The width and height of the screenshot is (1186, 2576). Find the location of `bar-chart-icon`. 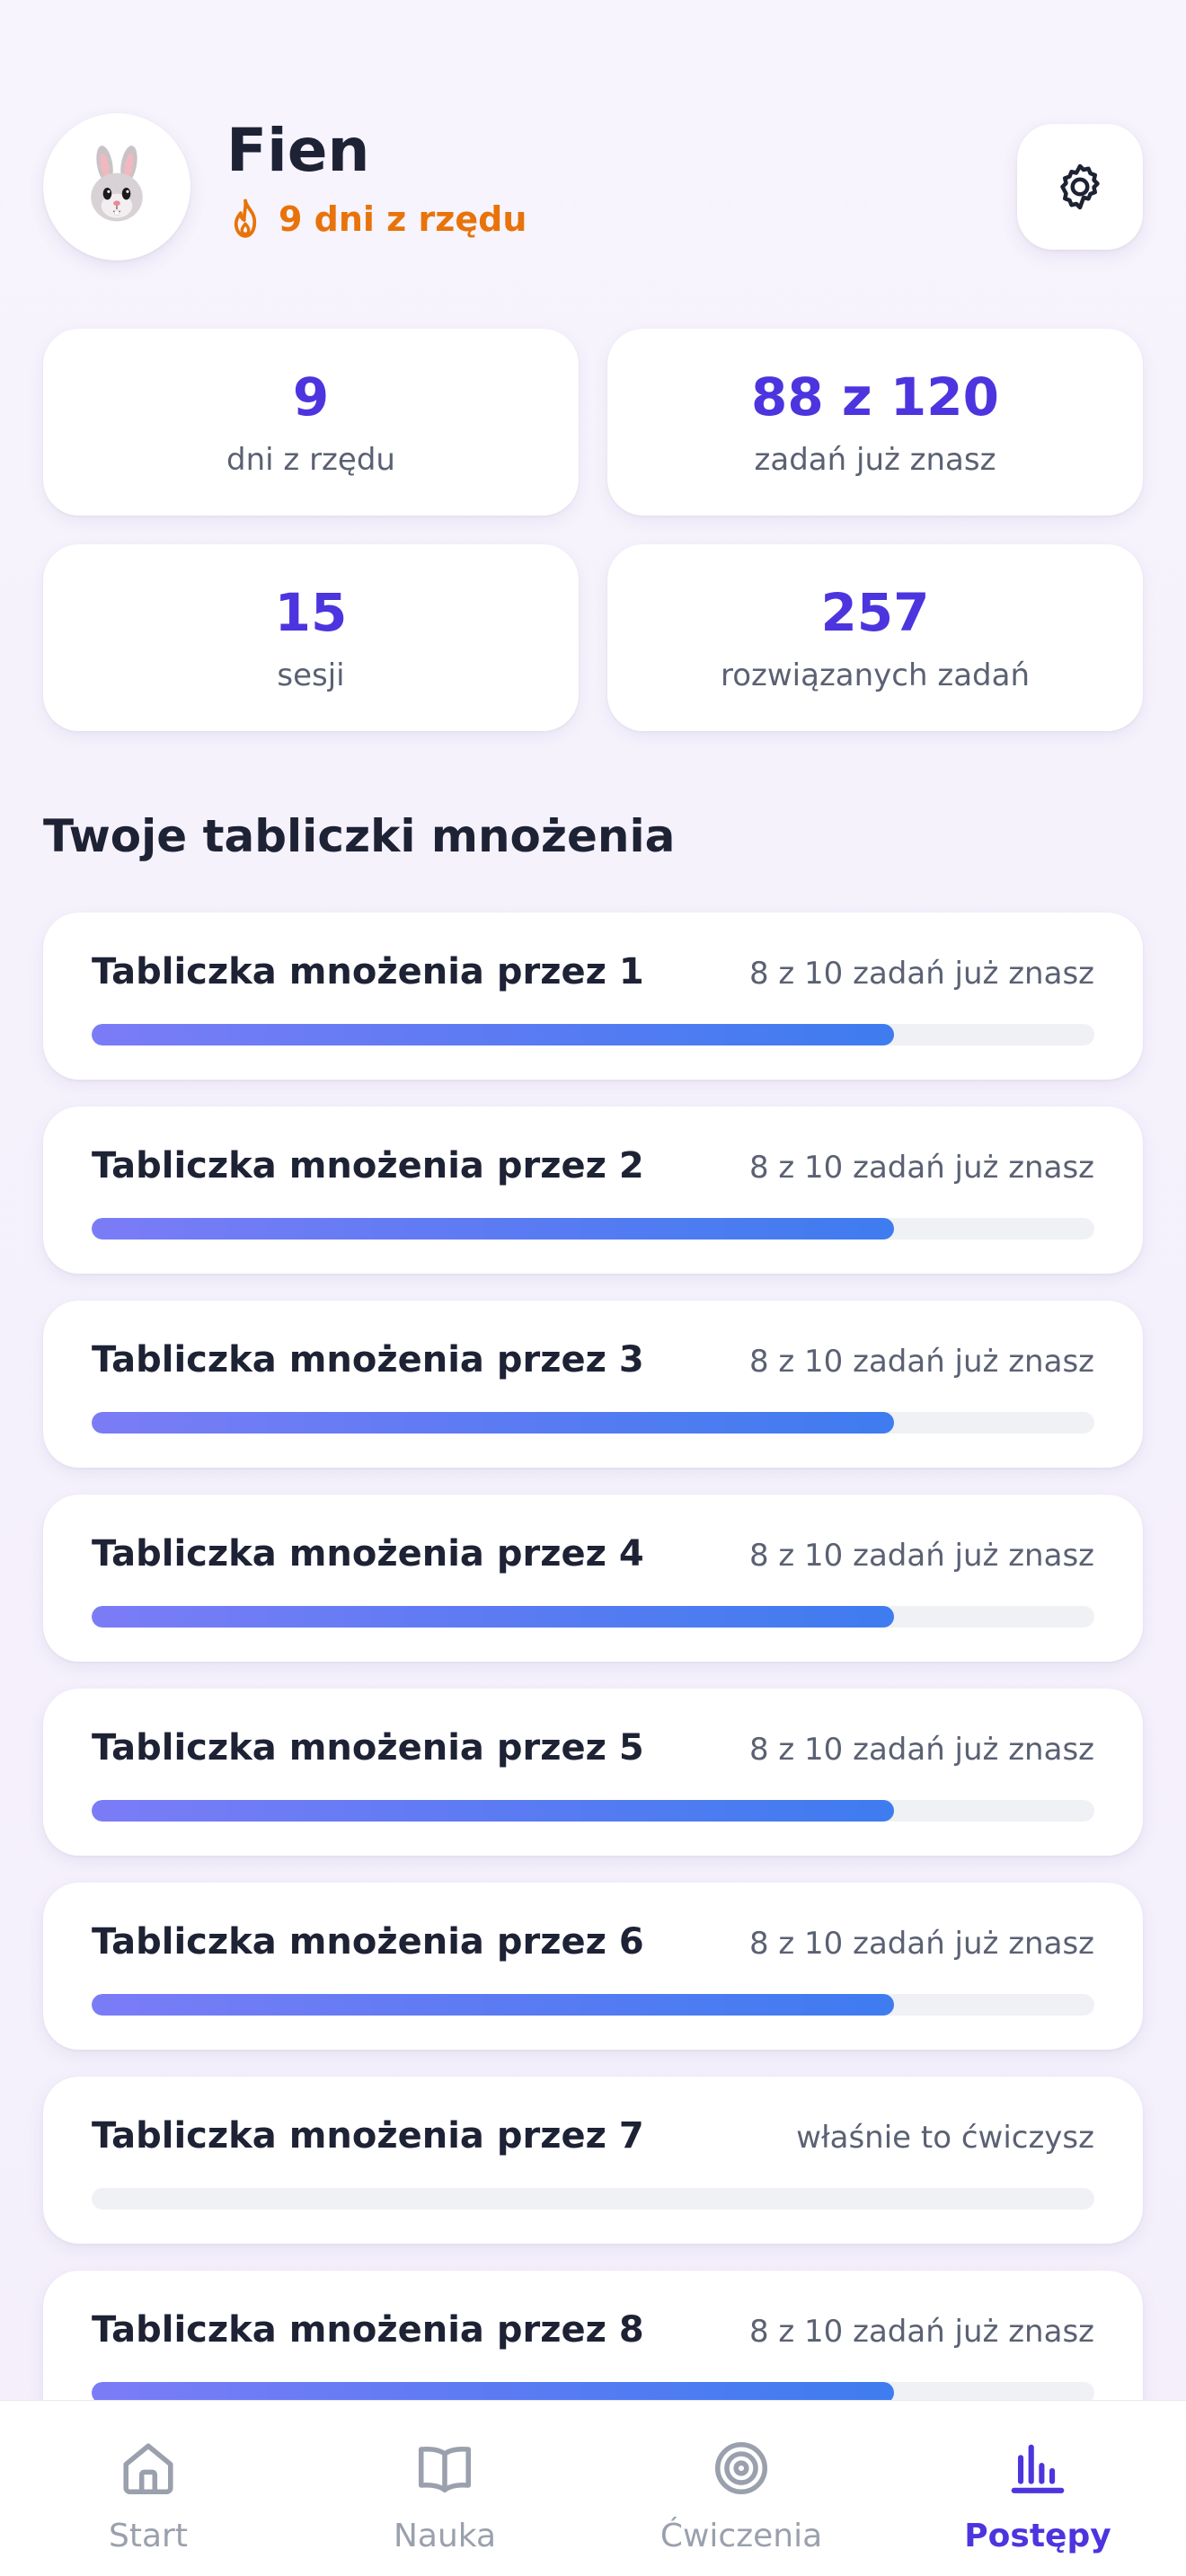

bar-chart-icon is located at coordinates (1038, 2468).